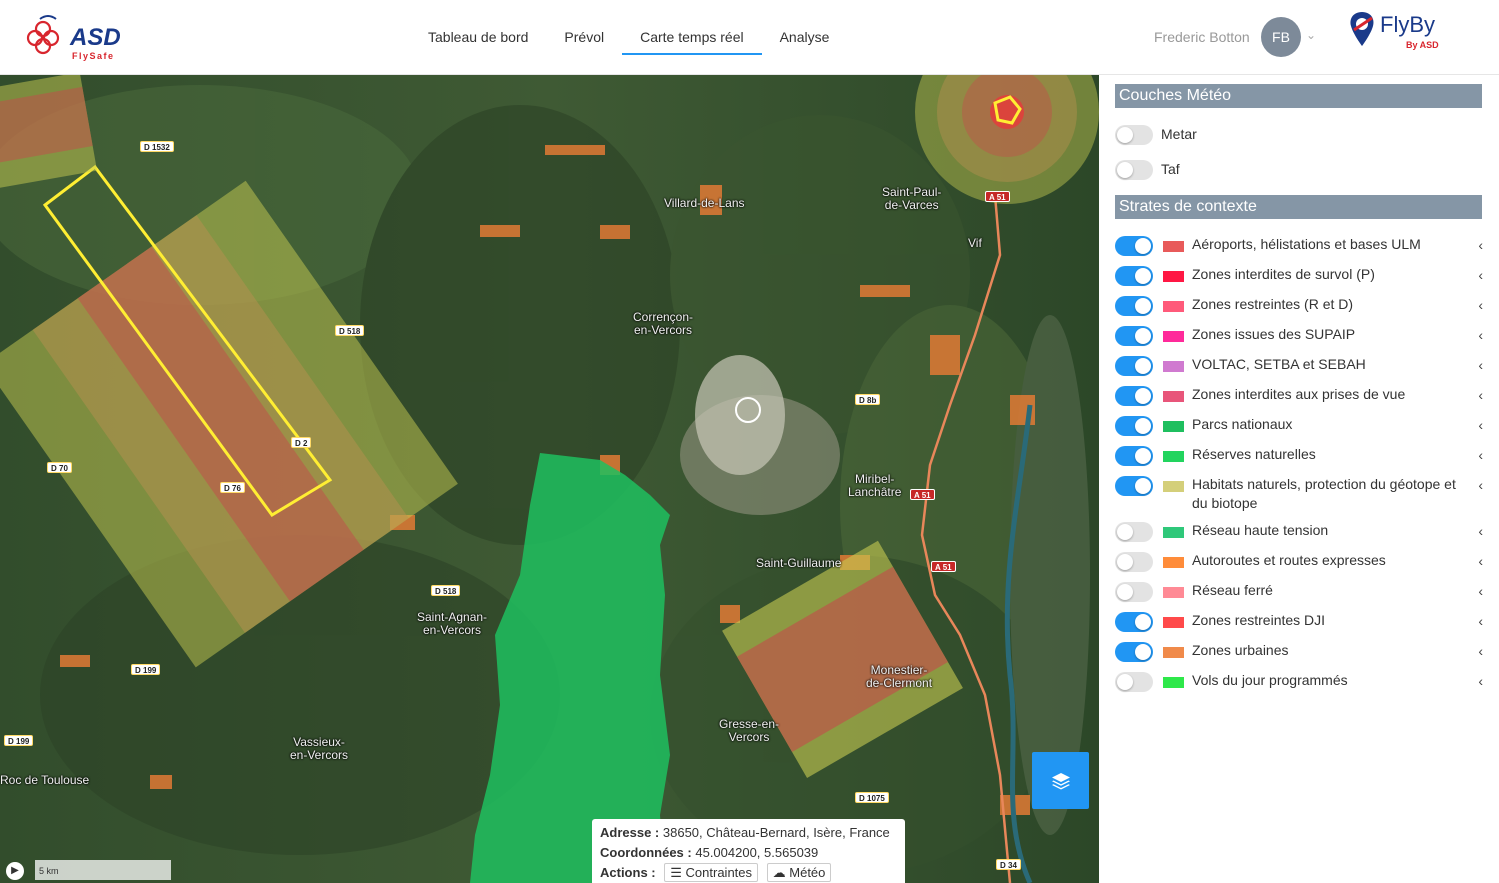  I want to click on place-label: Vassieux- en-Vercors, so click(319, 748).